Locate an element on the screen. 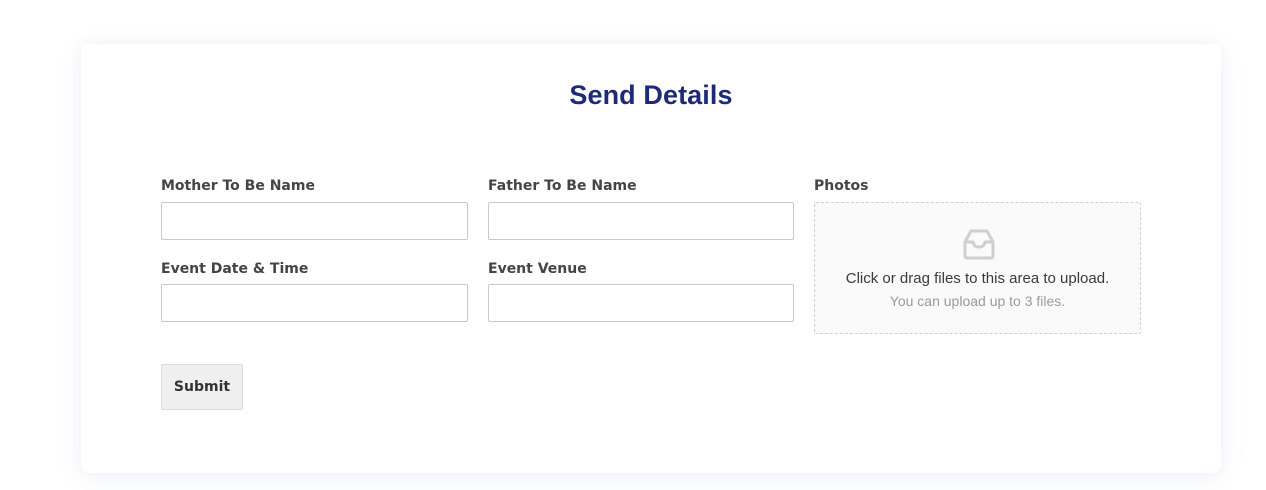 Image resolution: width=1266 pixels, height=490 pixels. event-datetime-label: Event Date & Time is located at coordinates (235, 269).